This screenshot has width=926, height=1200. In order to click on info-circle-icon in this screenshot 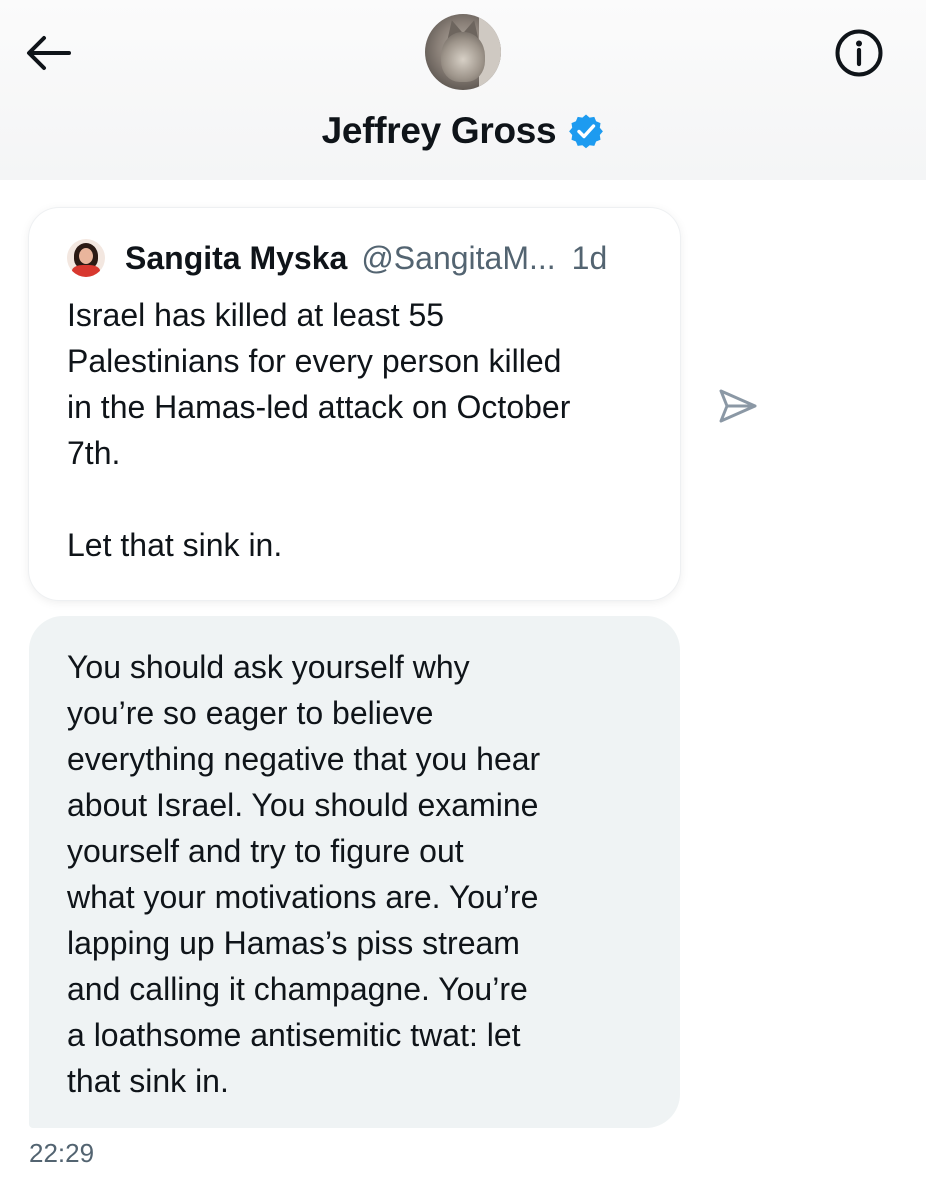, I will do `click(859, 53)`.